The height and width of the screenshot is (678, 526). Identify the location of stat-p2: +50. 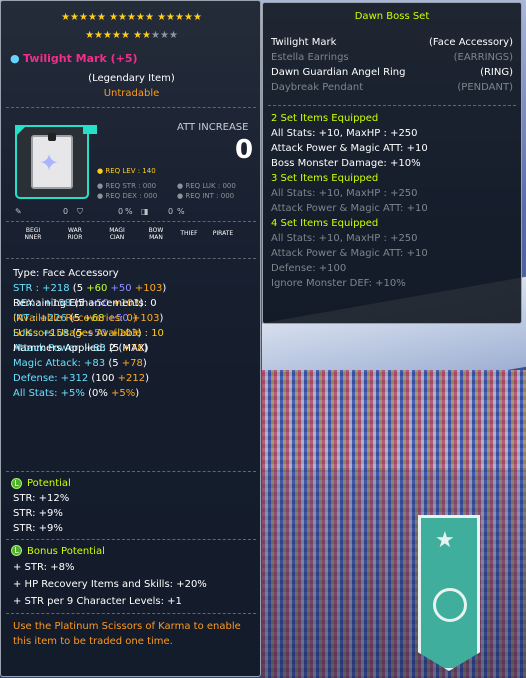
(119, 288).